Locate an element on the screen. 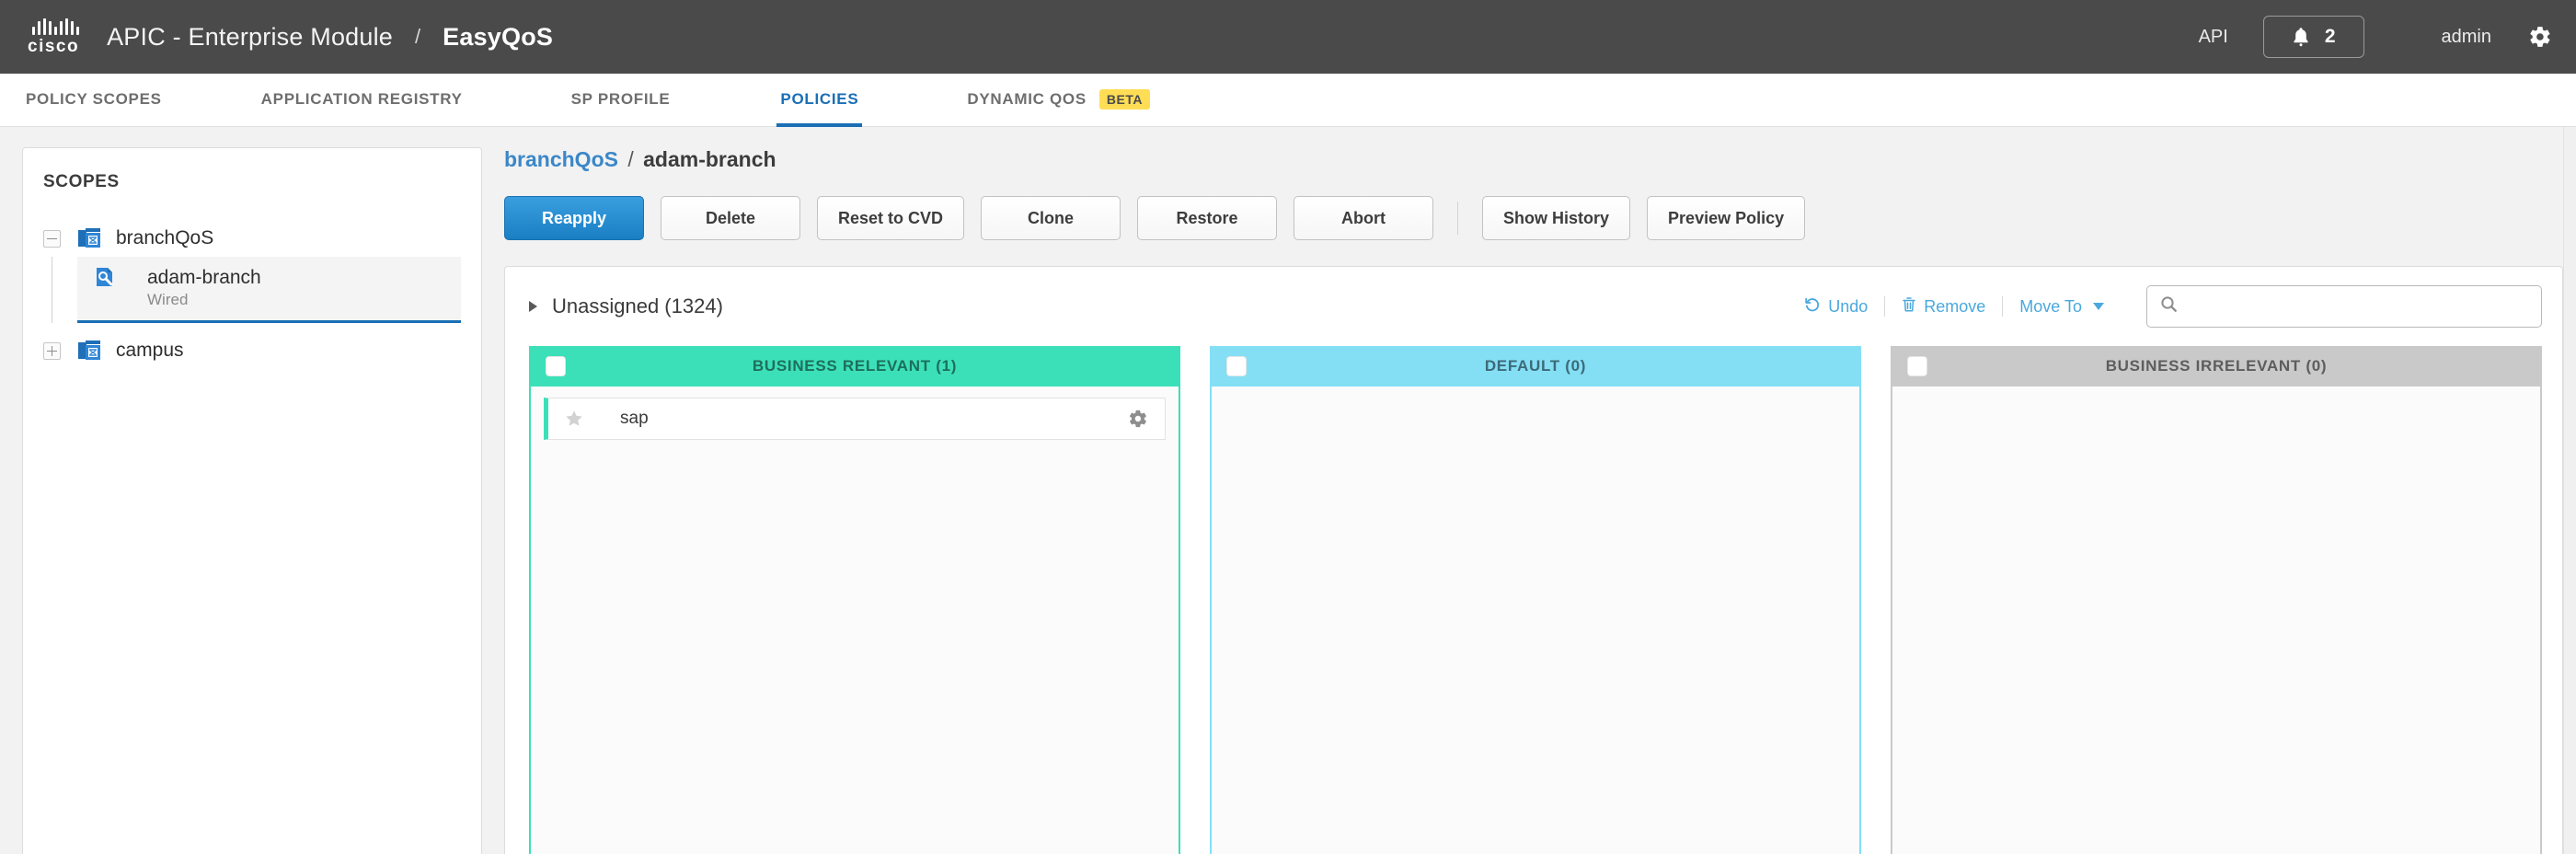 The width and height of the screenshot is (2576, 854). tab-label: DYNAMIC QOS is located at coordinates (1027, 98).